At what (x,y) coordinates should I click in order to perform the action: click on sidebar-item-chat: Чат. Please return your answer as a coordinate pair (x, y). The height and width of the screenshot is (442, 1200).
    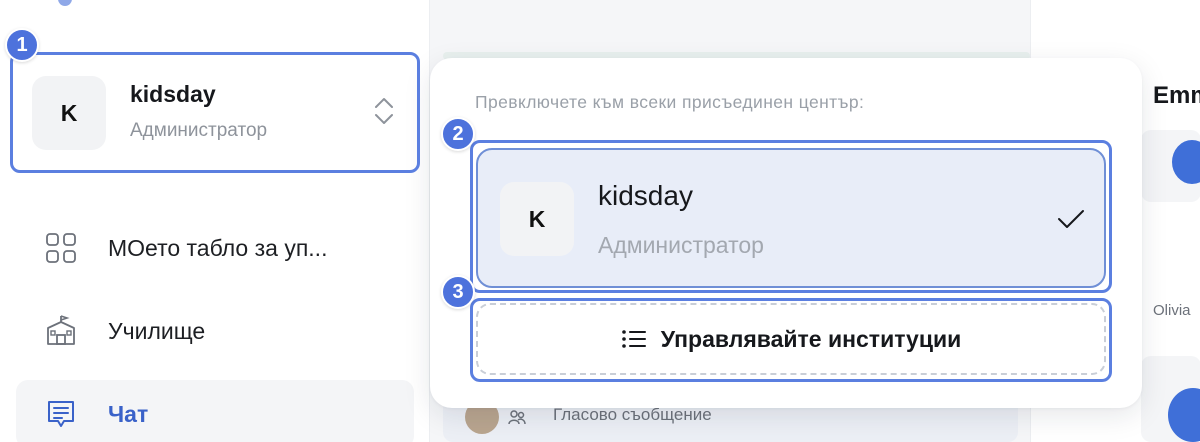
    Looking at the image, I should click on (215, 411).